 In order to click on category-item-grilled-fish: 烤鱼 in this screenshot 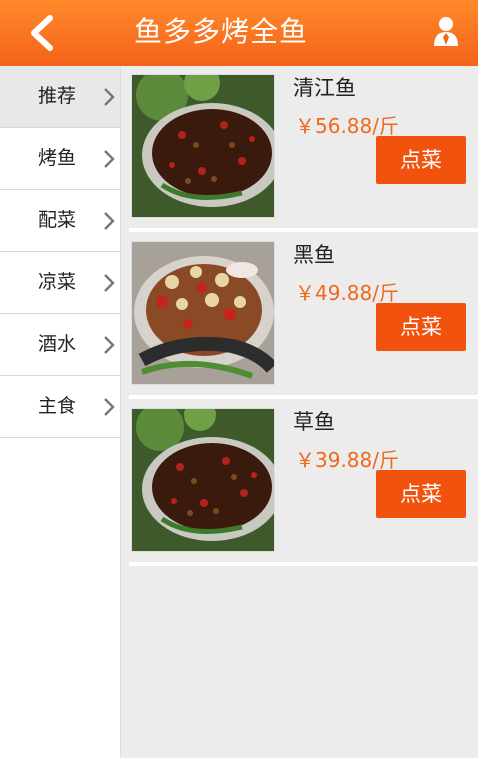, I will do `click(60, 159)`.